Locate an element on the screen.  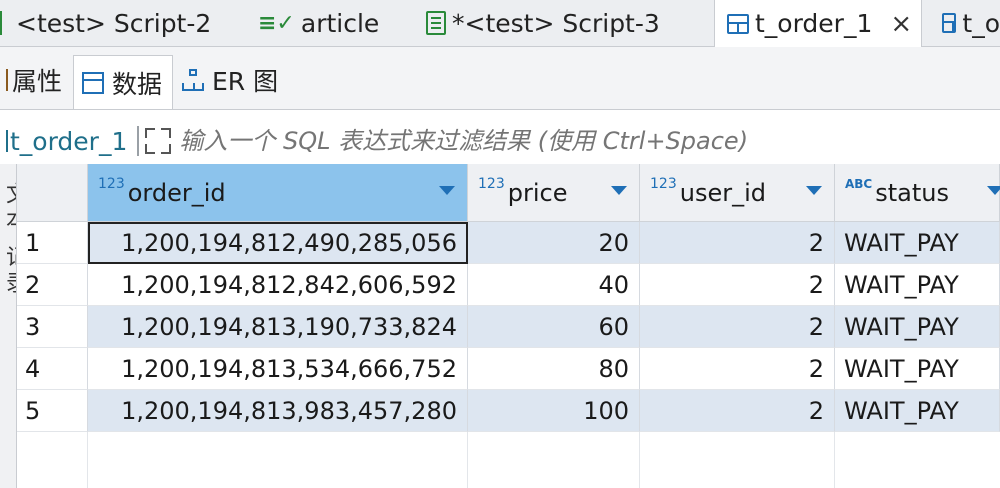
row-number: 5 is located at coordinates (52, 411).